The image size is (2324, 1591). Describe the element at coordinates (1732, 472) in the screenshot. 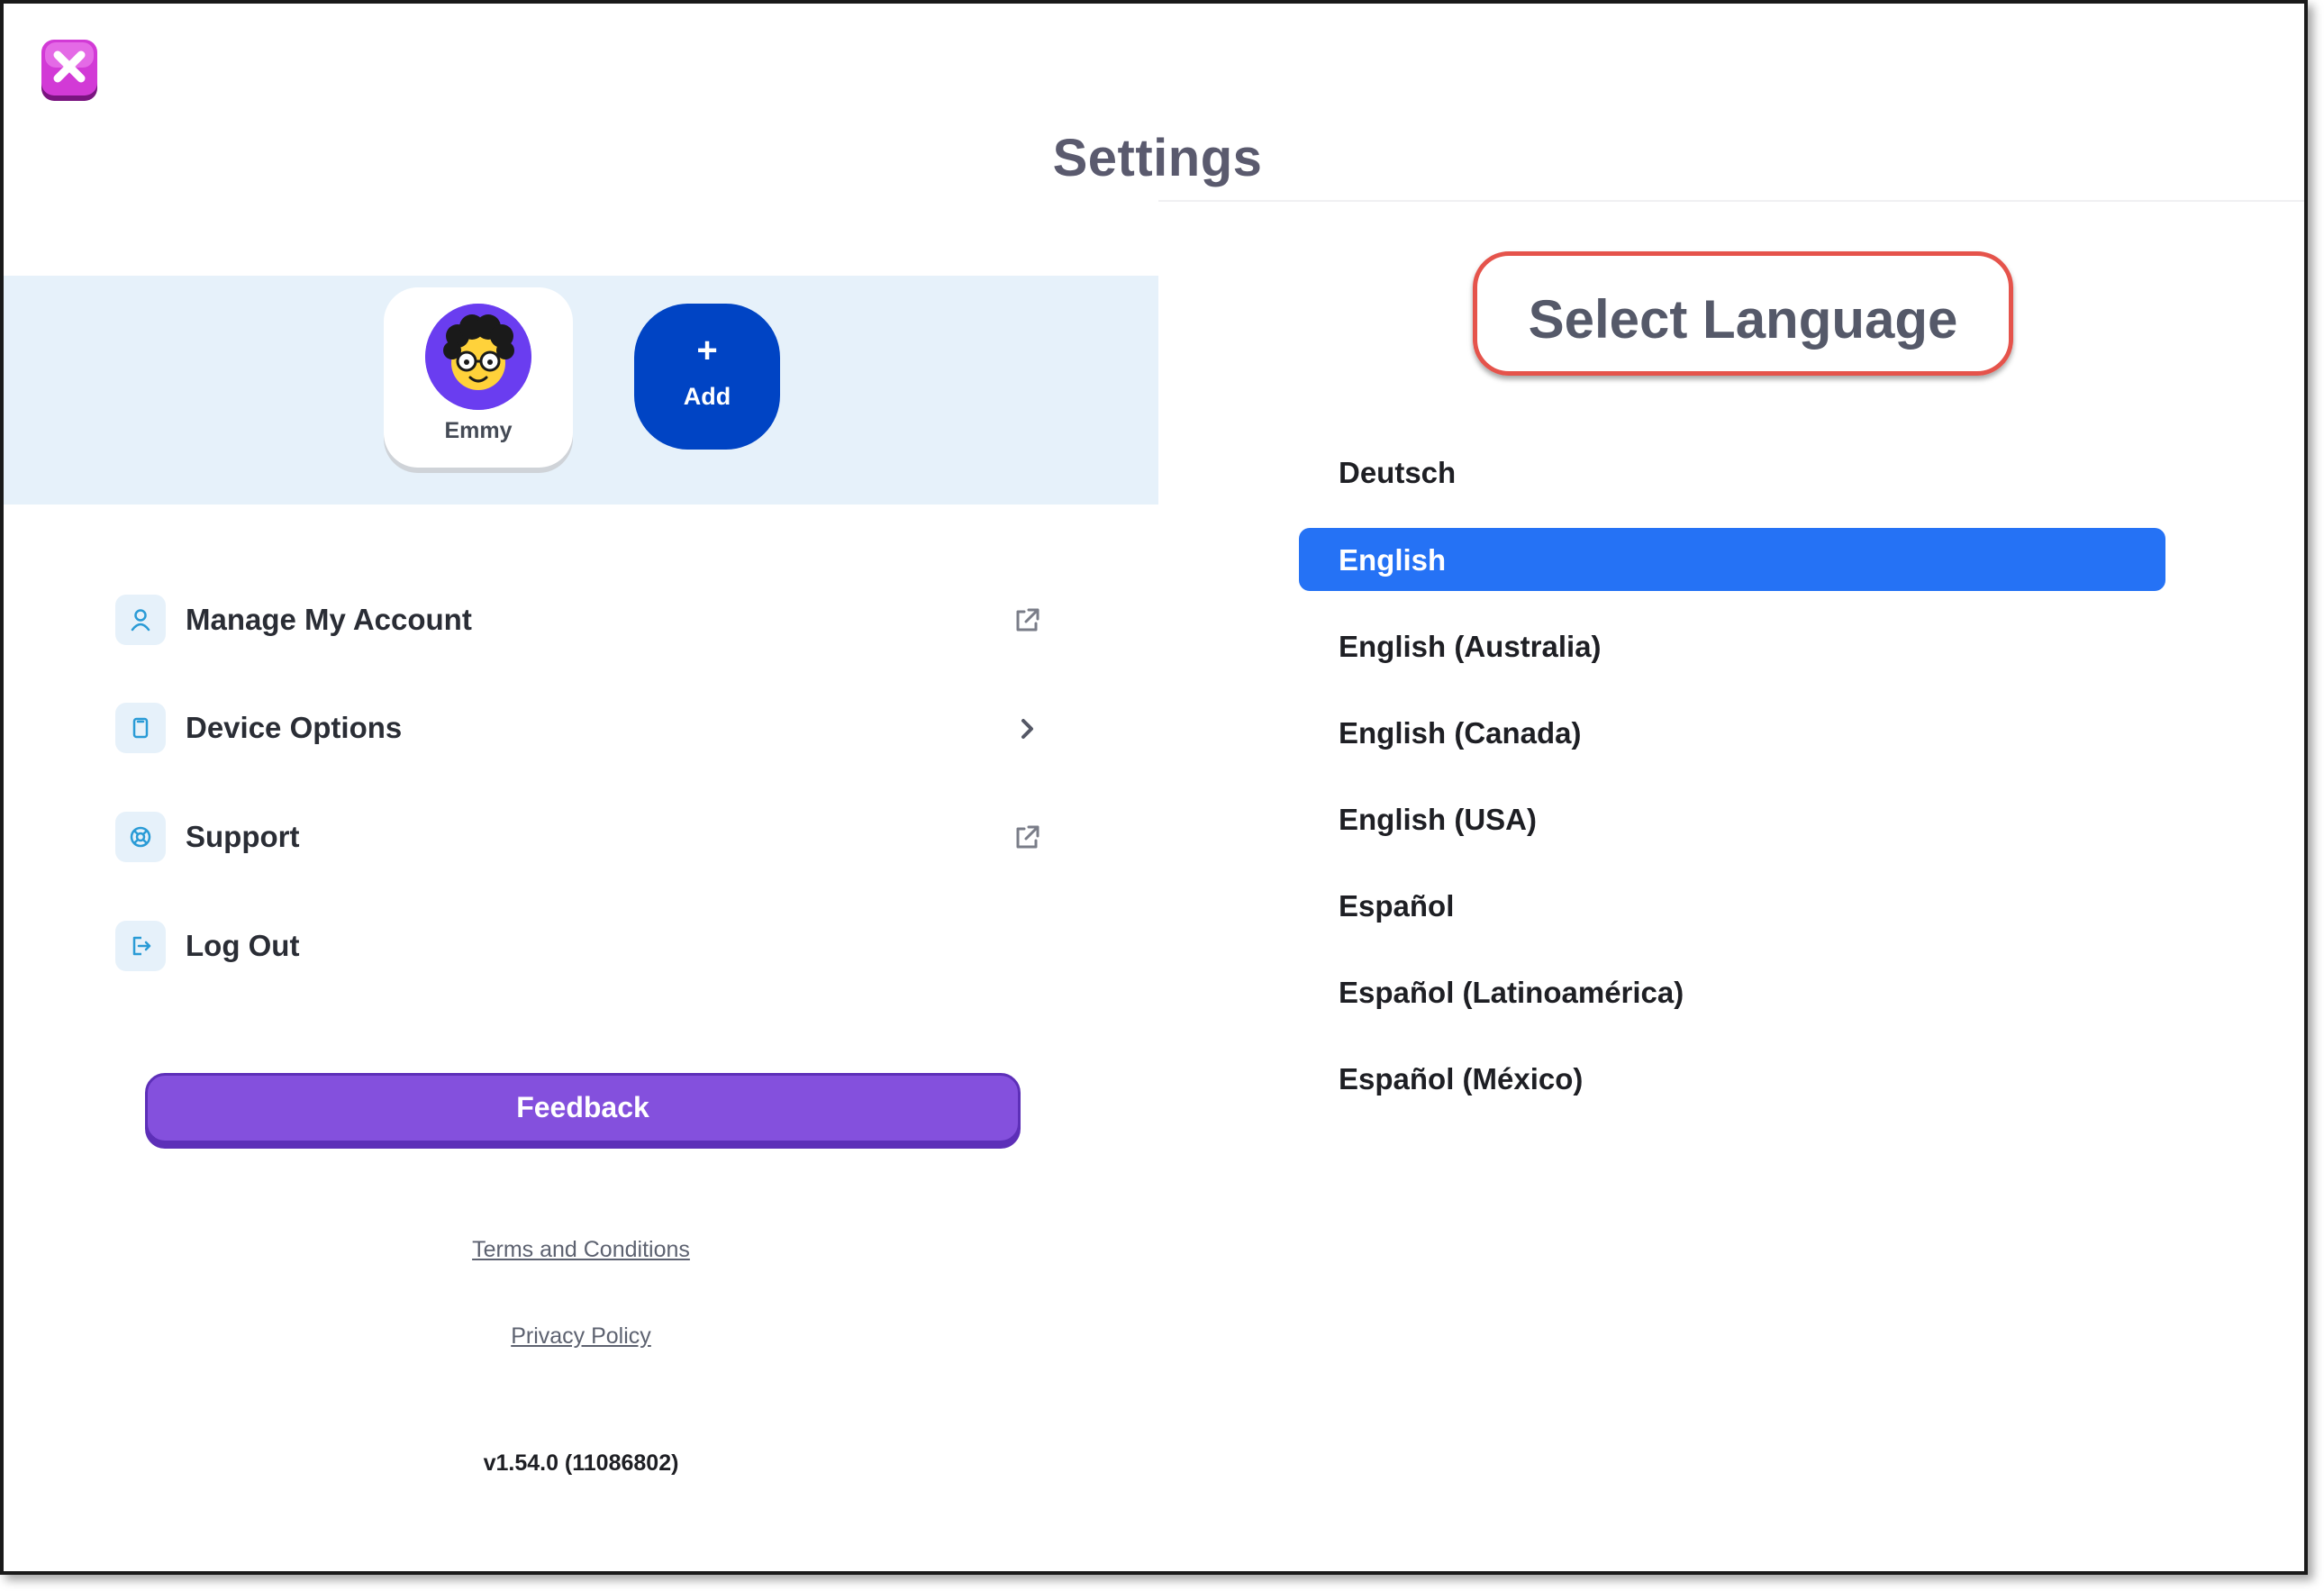

I see `language-option-deutsch: Deutsch` at that location.